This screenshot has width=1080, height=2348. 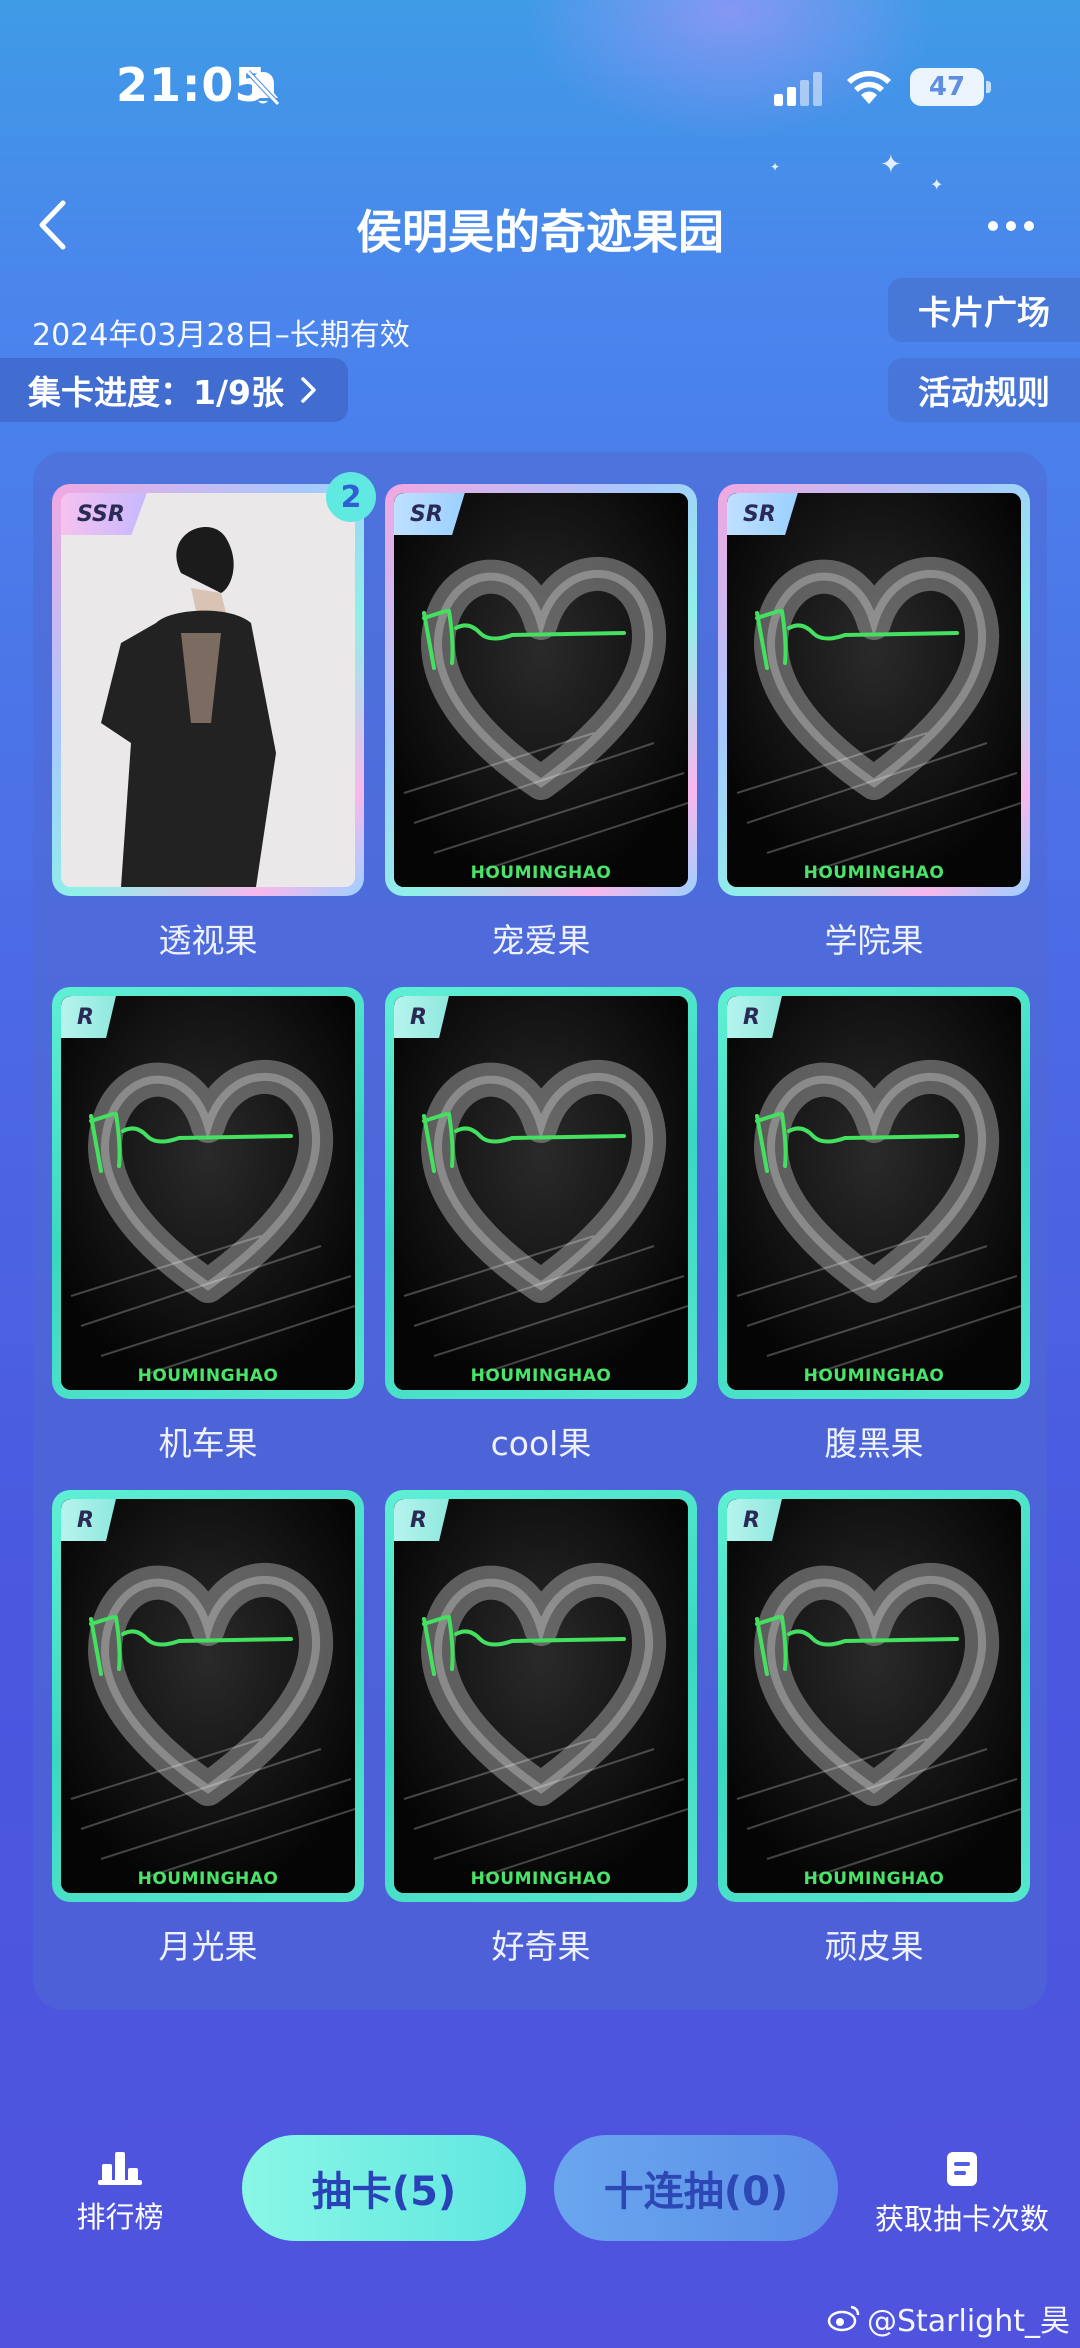 I want to click on bar-chart-icon, so click(x=120, y=2168).